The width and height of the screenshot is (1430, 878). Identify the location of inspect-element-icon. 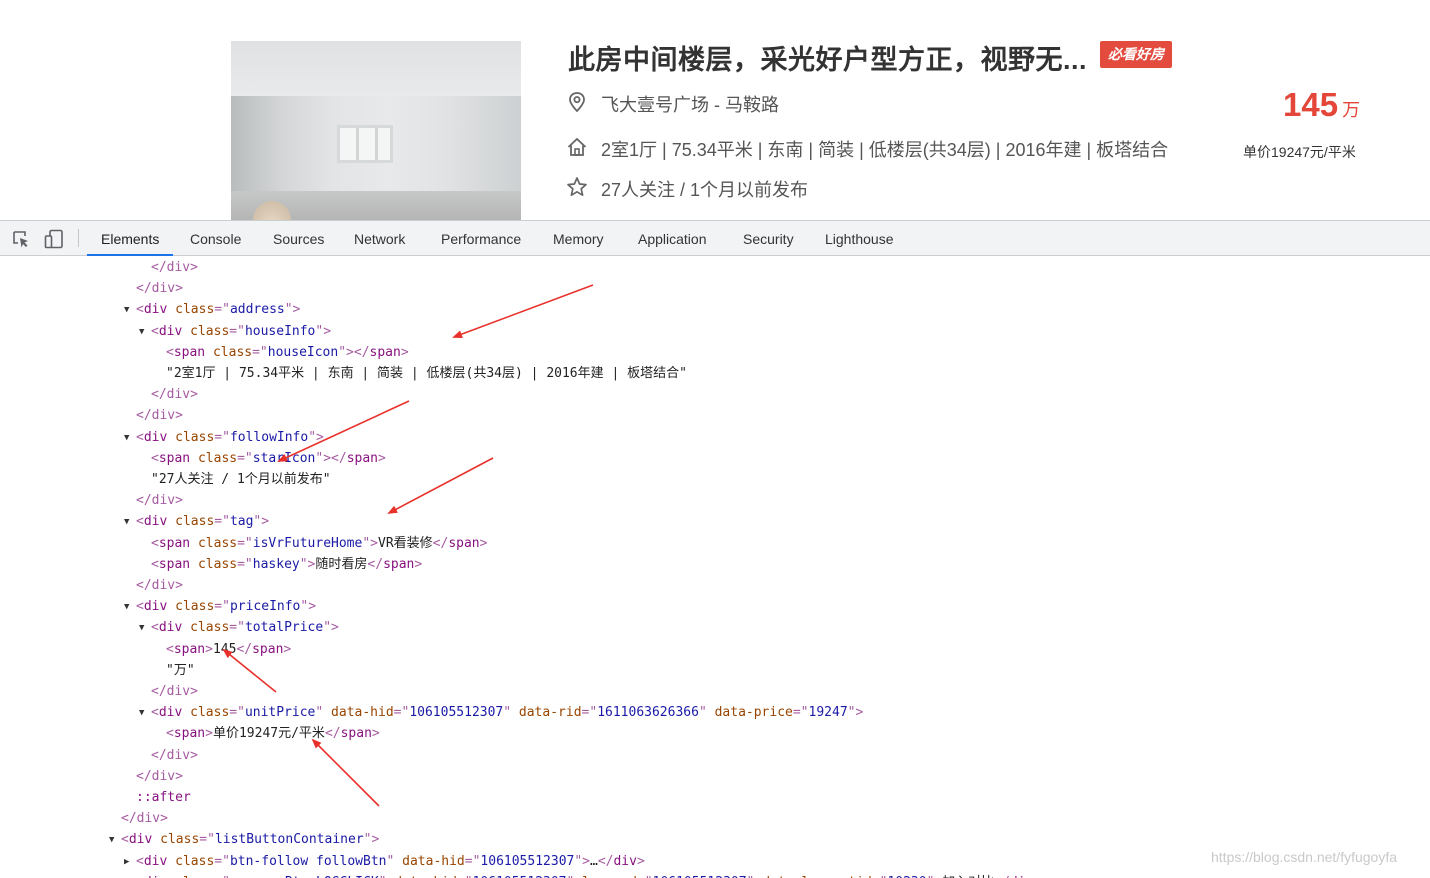
(21, 239).